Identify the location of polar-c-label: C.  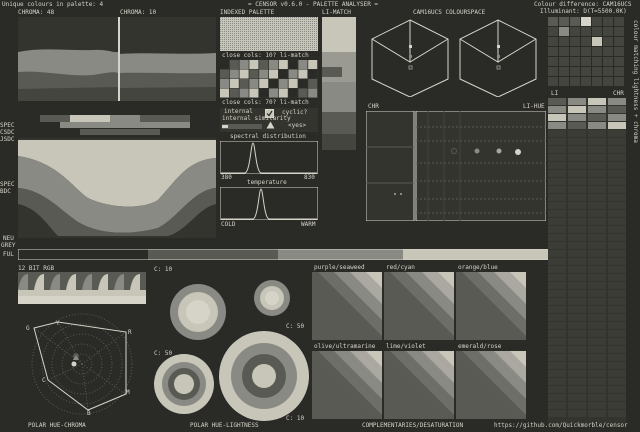
(44, 380).